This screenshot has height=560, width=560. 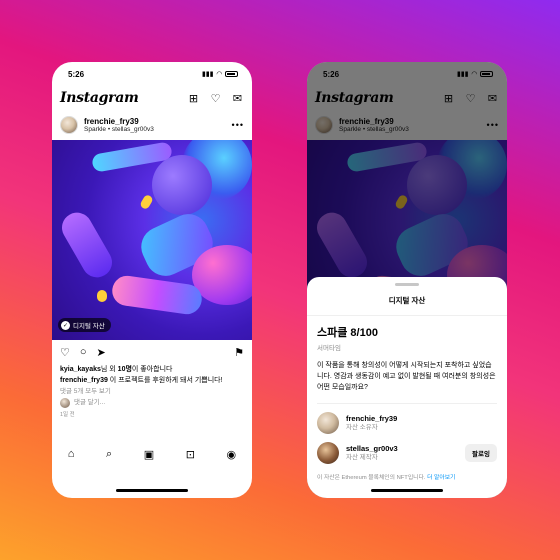 What do you see at coordinates (152, 74) in the screenshot?
I see `status-bar: 5:26 ▮▮▮ ◠` at bounding box center [152, 74].